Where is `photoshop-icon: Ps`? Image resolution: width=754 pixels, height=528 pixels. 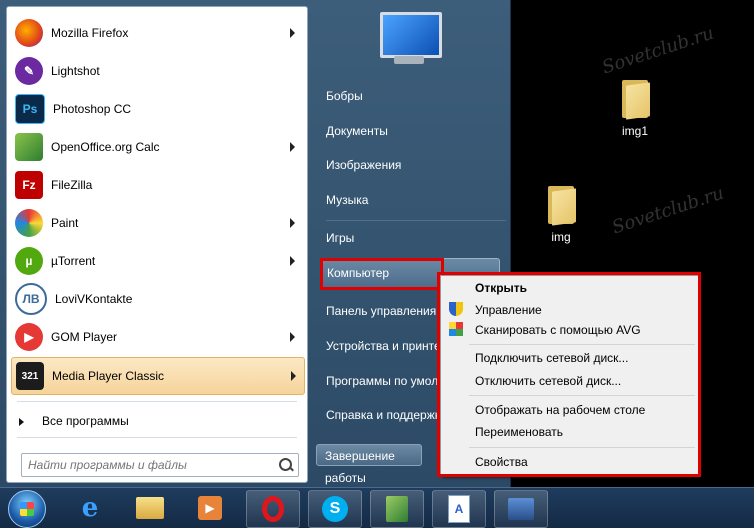 photoshop-icon: Ps is located at coordinates (30, 109).